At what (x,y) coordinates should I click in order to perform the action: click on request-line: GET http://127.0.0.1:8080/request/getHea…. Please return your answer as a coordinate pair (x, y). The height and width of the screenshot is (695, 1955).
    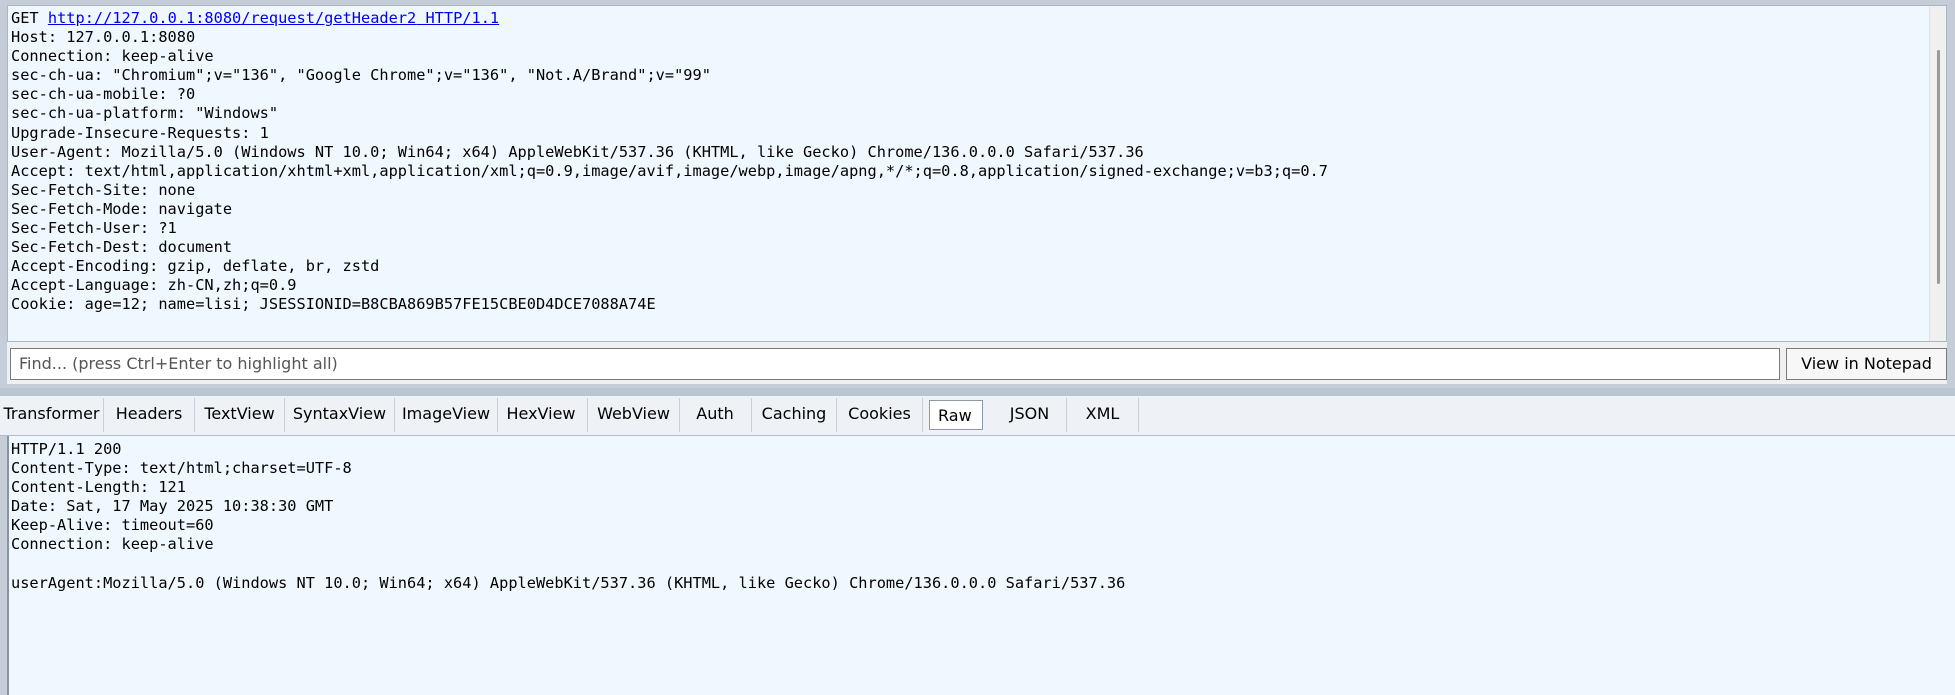
    Looking at the image, I should click on (255, 18).